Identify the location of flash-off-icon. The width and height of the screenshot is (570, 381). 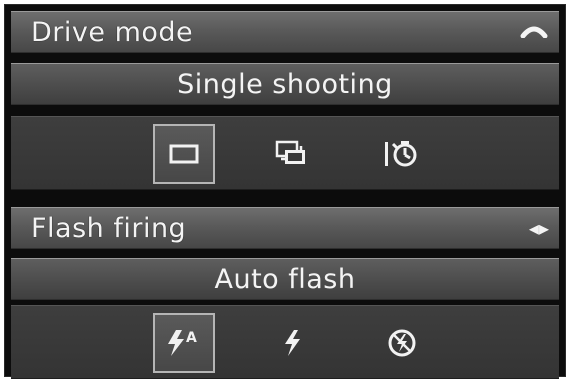
(402, 343).